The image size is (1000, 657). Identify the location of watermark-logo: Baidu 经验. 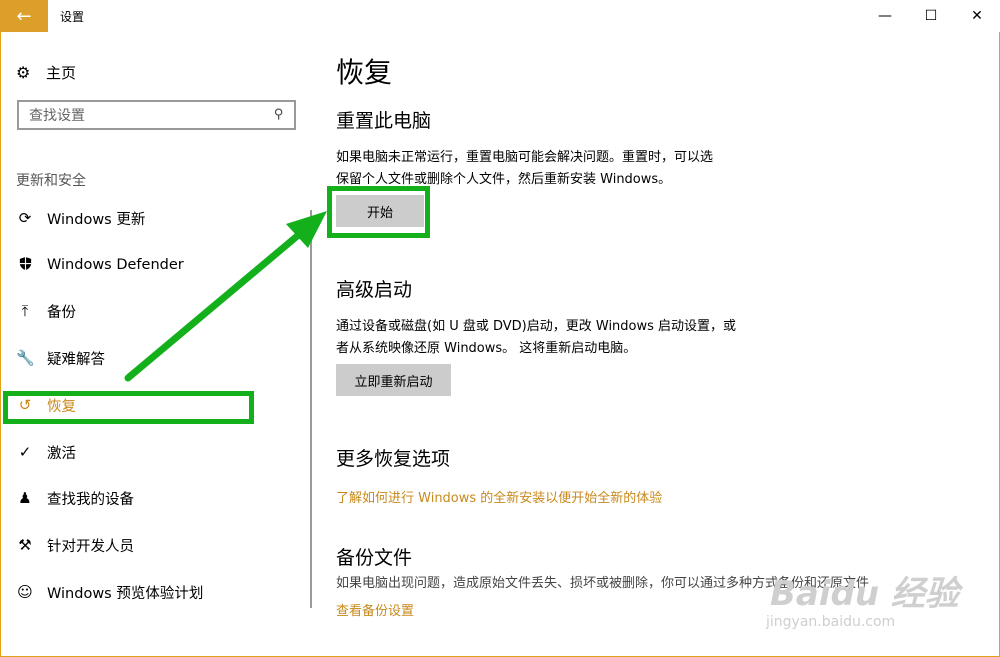
(864, 594).